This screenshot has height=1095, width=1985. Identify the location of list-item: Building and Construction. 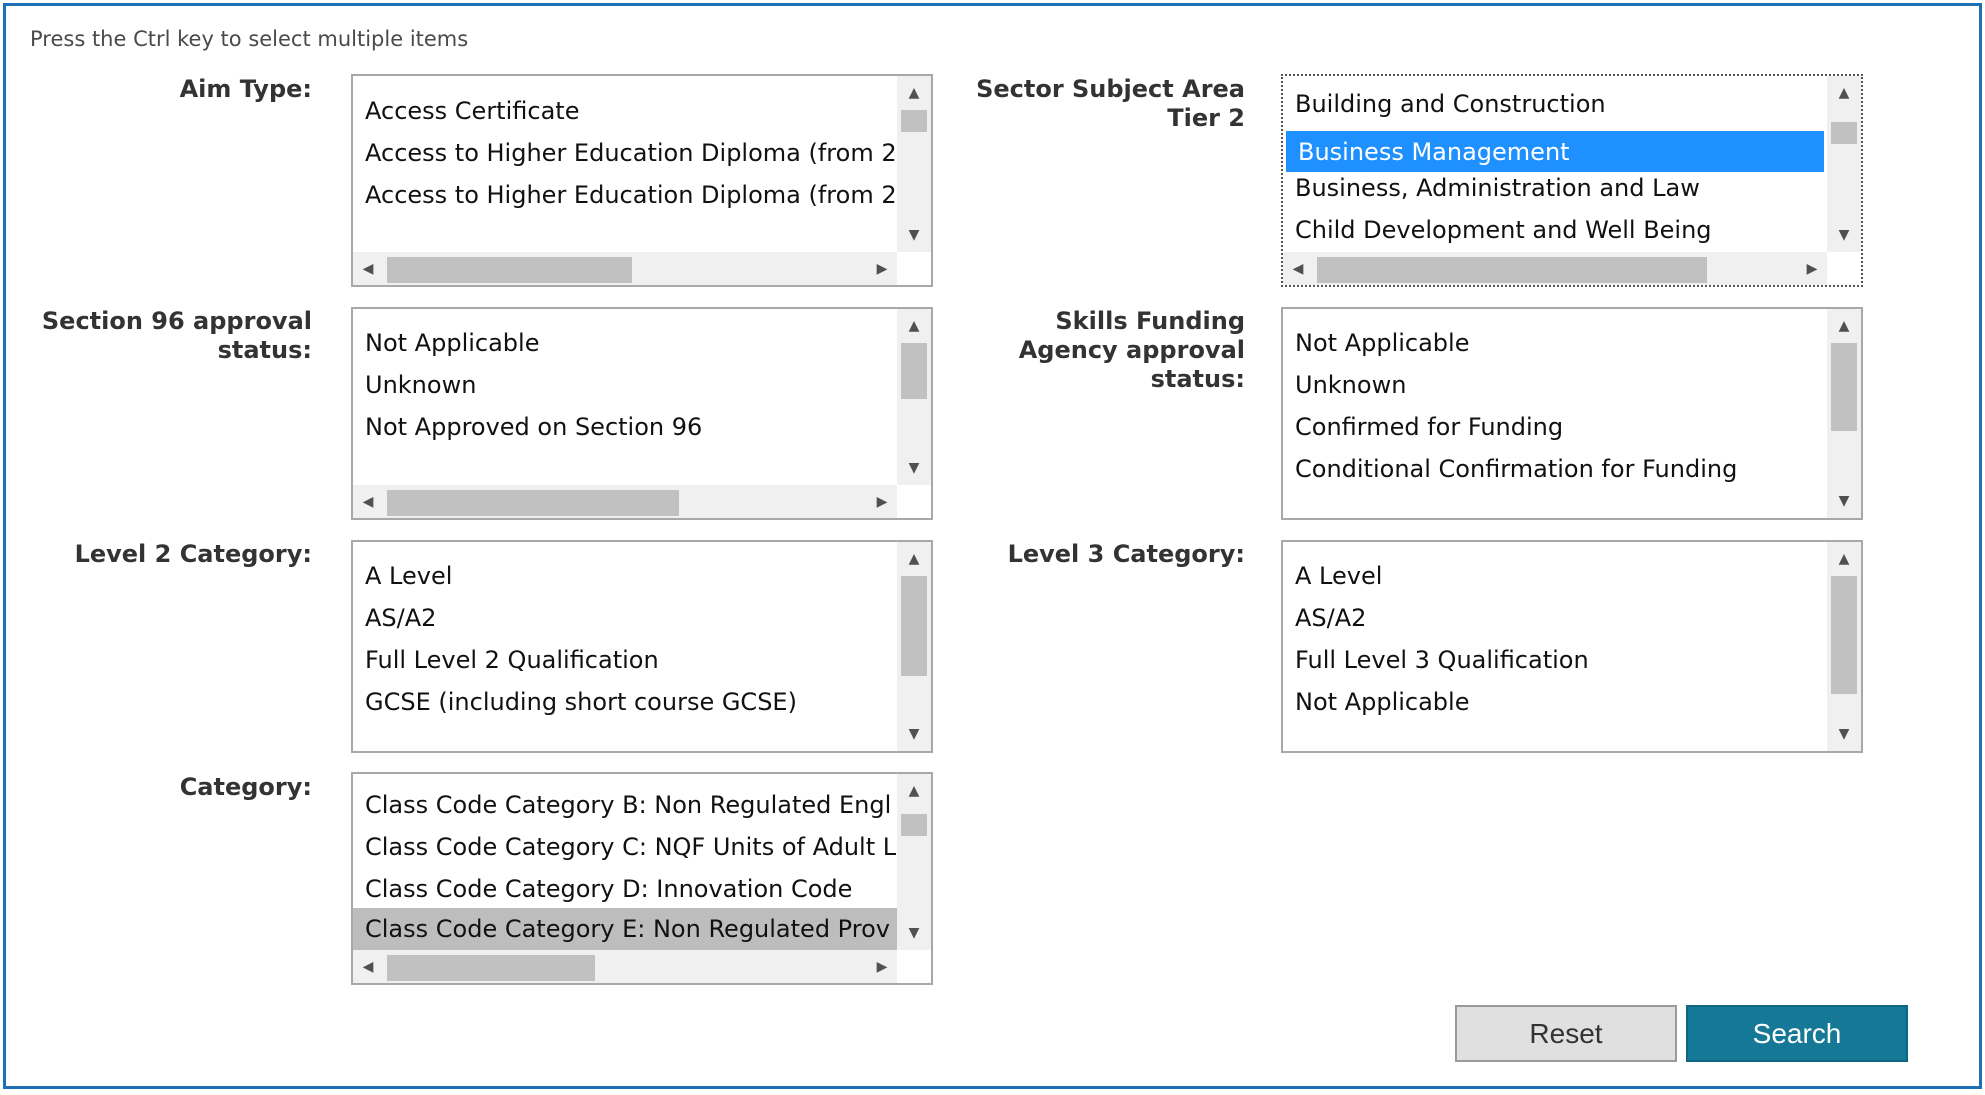
(1555, 104).